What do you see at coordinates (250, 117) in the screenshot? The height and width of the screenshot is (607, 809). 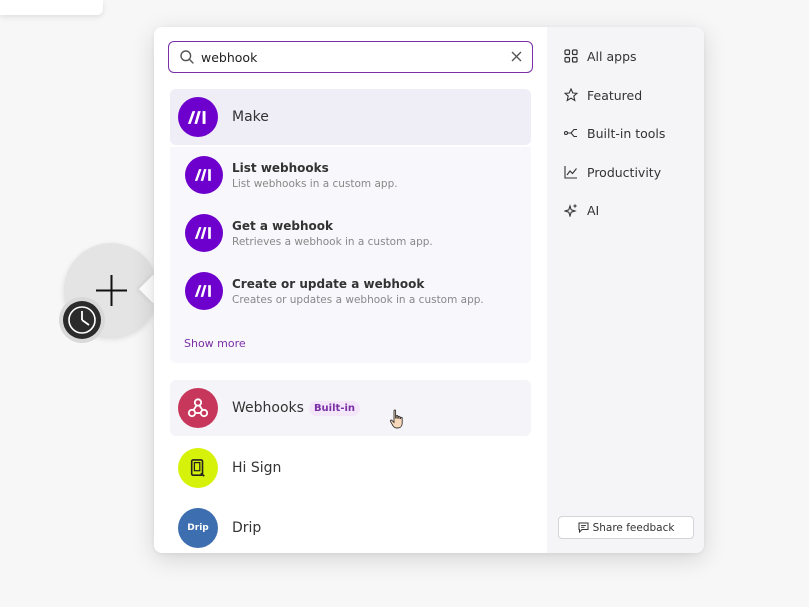 I see `app-name: Make` at bounding box center [250, 117].